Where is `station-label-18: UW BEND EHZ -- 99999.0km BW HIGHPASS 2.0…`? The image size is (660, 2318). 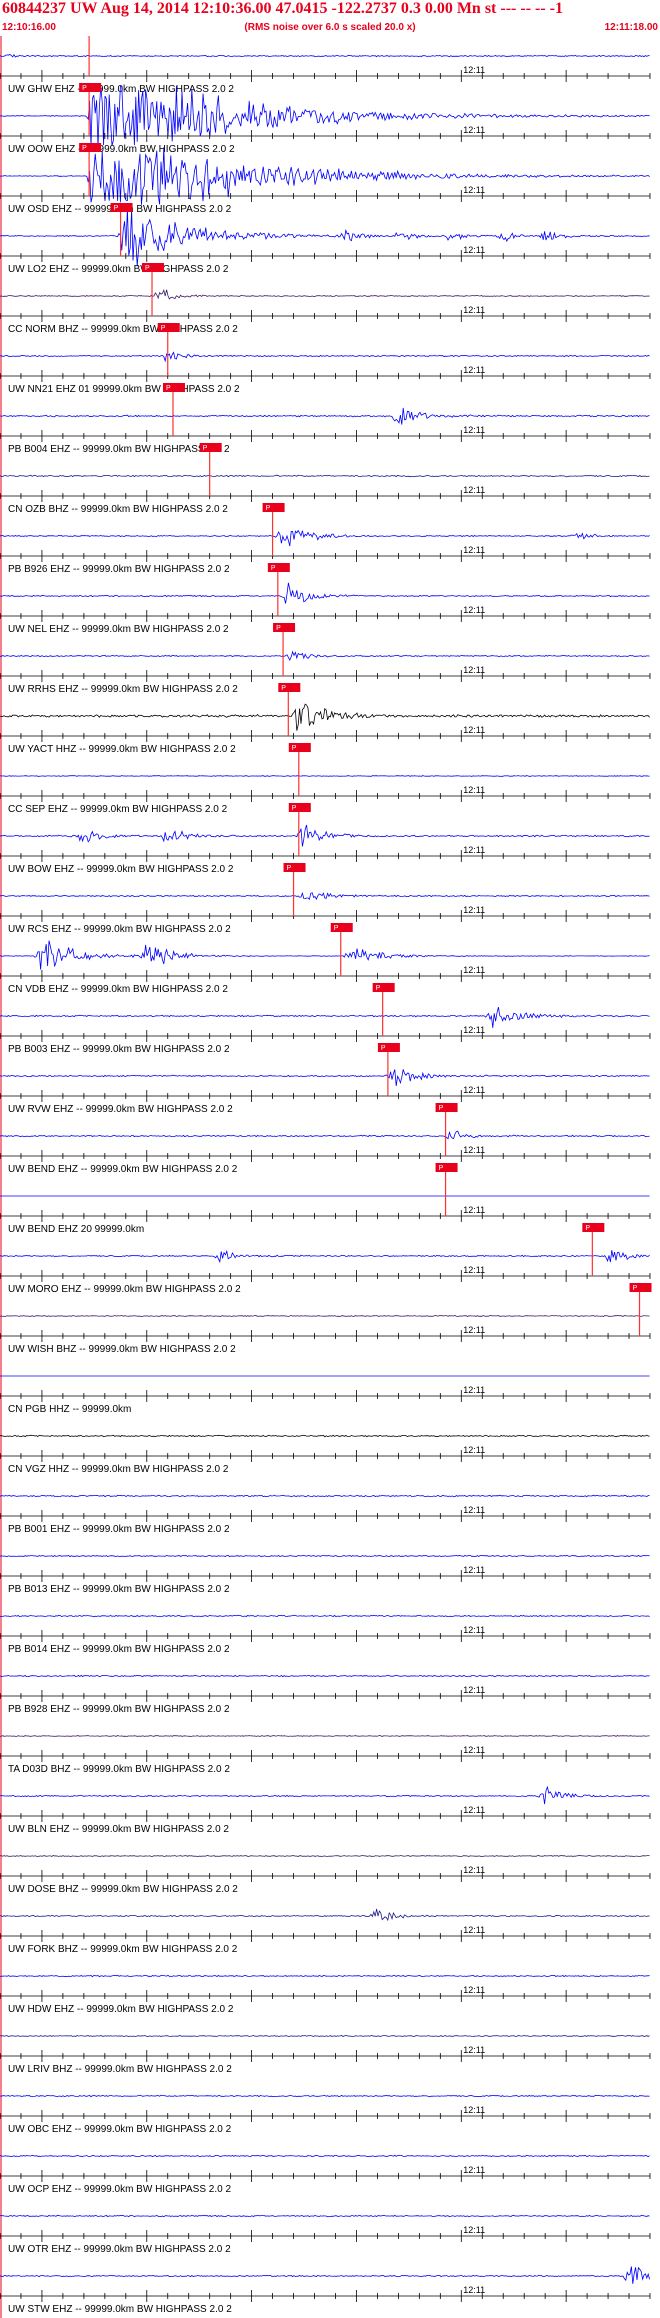
station-label-18: UW BEND EHZ -- 99999.0km BW HIGHPASS 2.0… is located at coordinates (123, 1169).